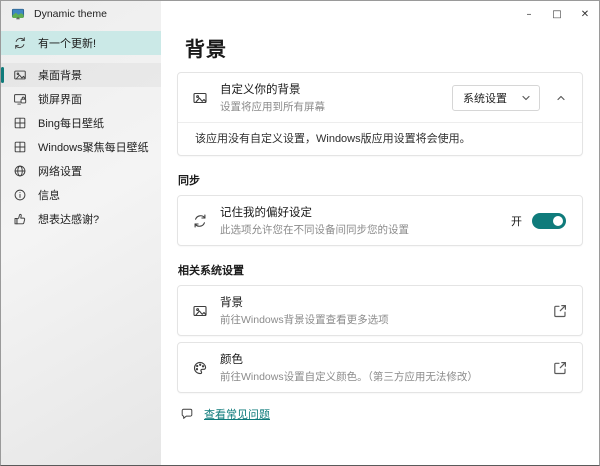 Image resolution: width=600 pixels, height=466 pixels. I want to click on chevron-down-icon, so click(526, 98).